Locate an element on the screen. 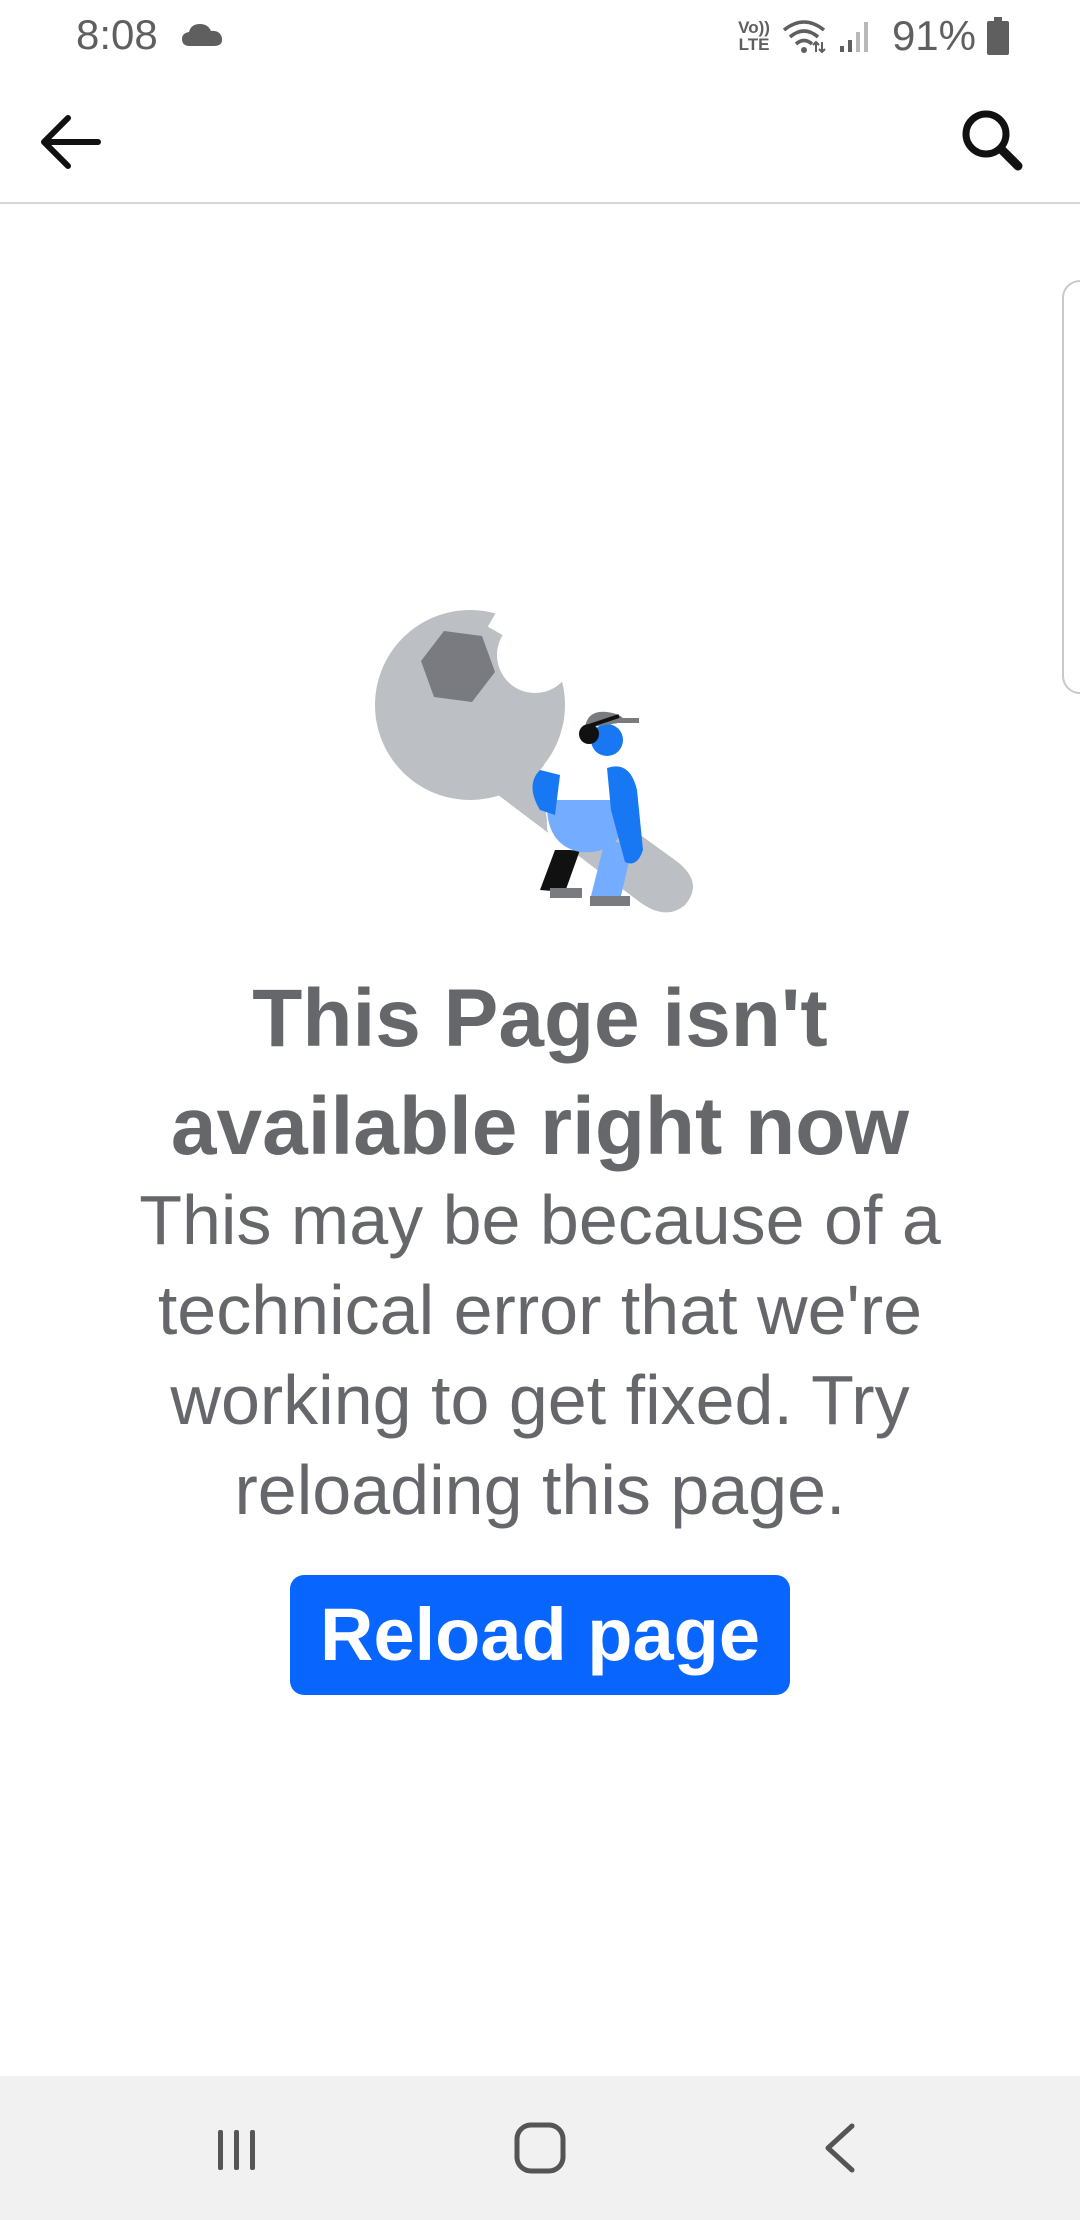  status-icons: Vo)) LTE 91% is located at coordinates (874, 36).